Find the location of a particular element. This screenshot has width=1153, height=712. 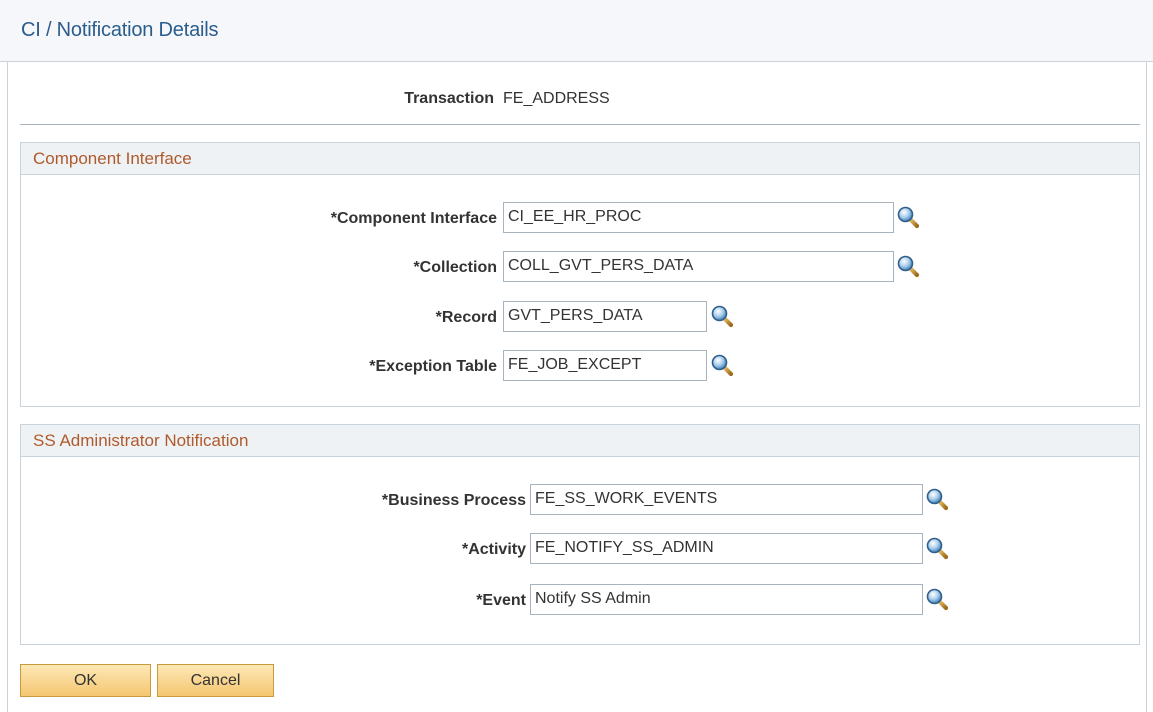

divider is located at coordinates (580, 124).